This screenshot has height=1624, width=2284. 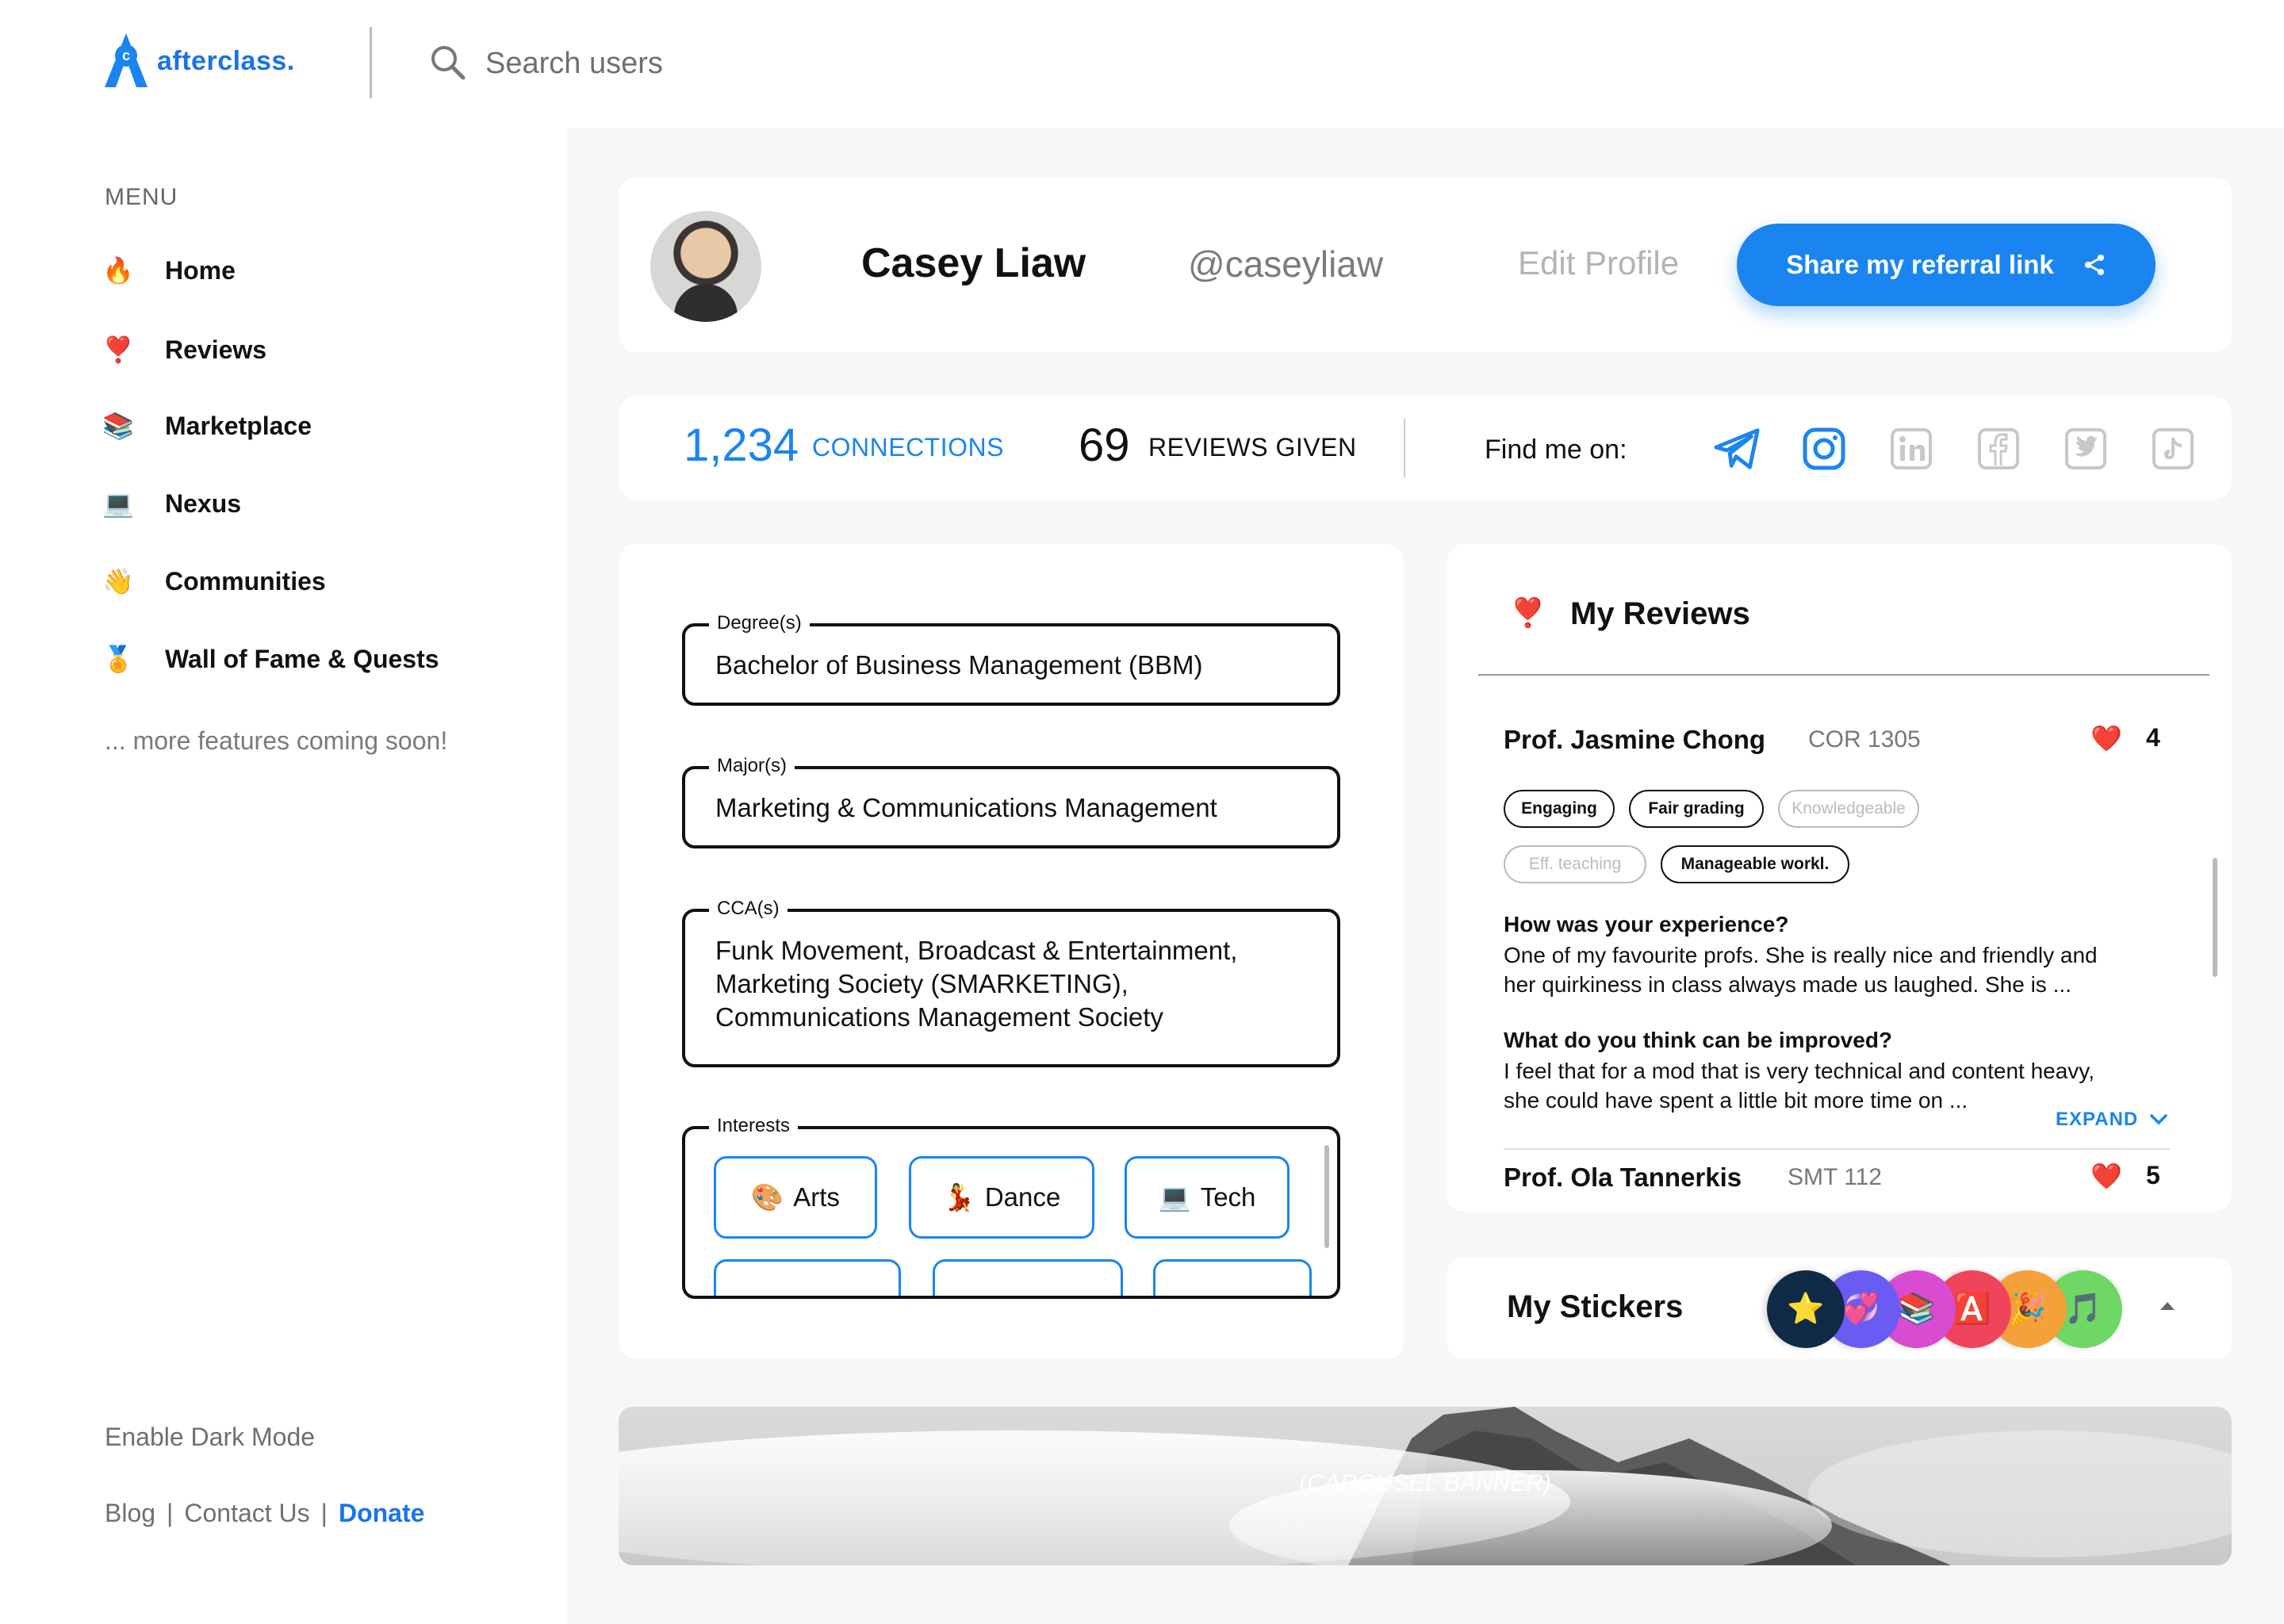 I want to click on medal-icon: 🏅, so click(x=118, y=659).